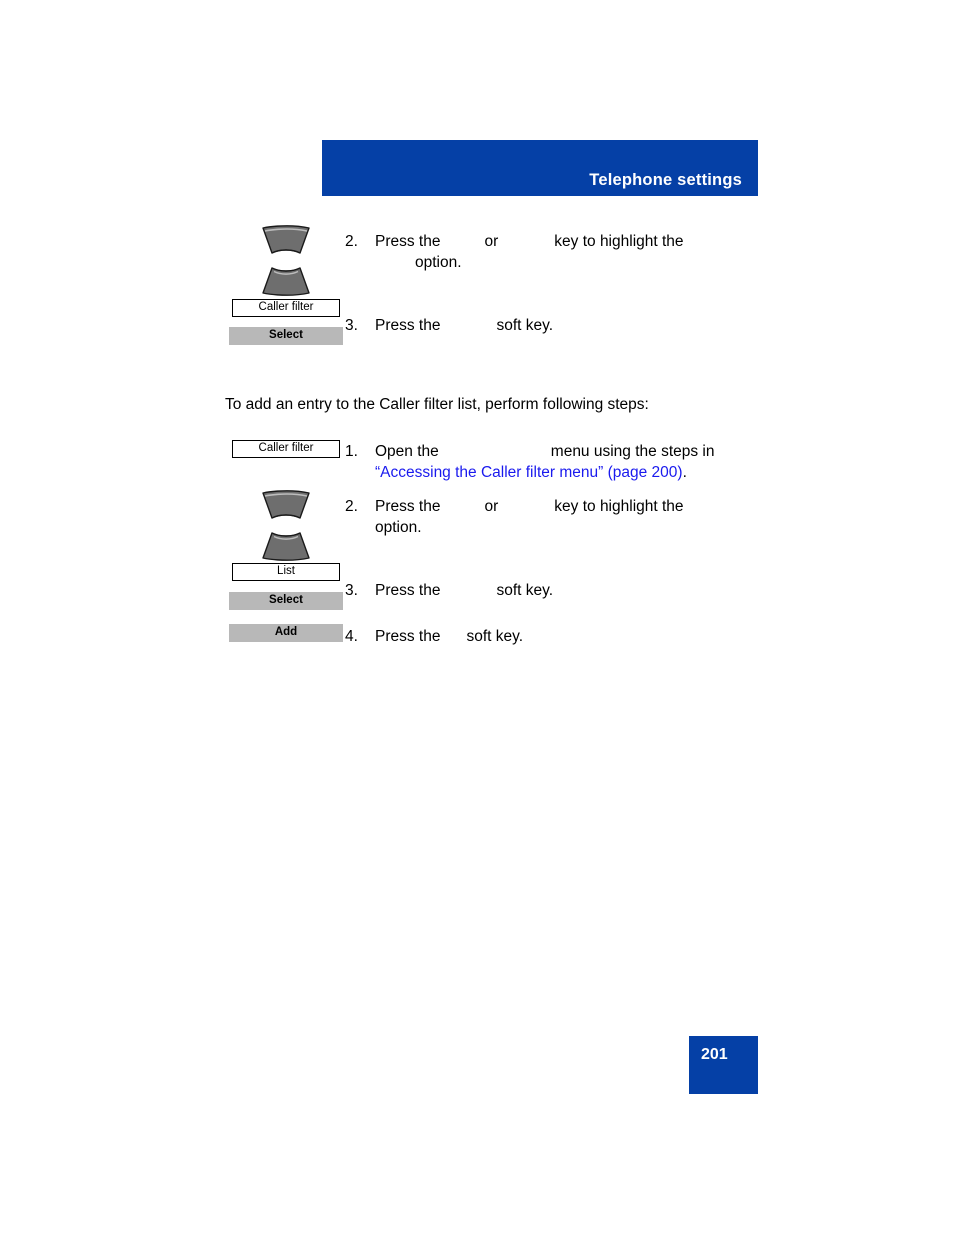 Image resolution: width=954 pixels, height=1235 pixels. I want to click on step-text: Open the menu using the steps in, so click(545, 451).